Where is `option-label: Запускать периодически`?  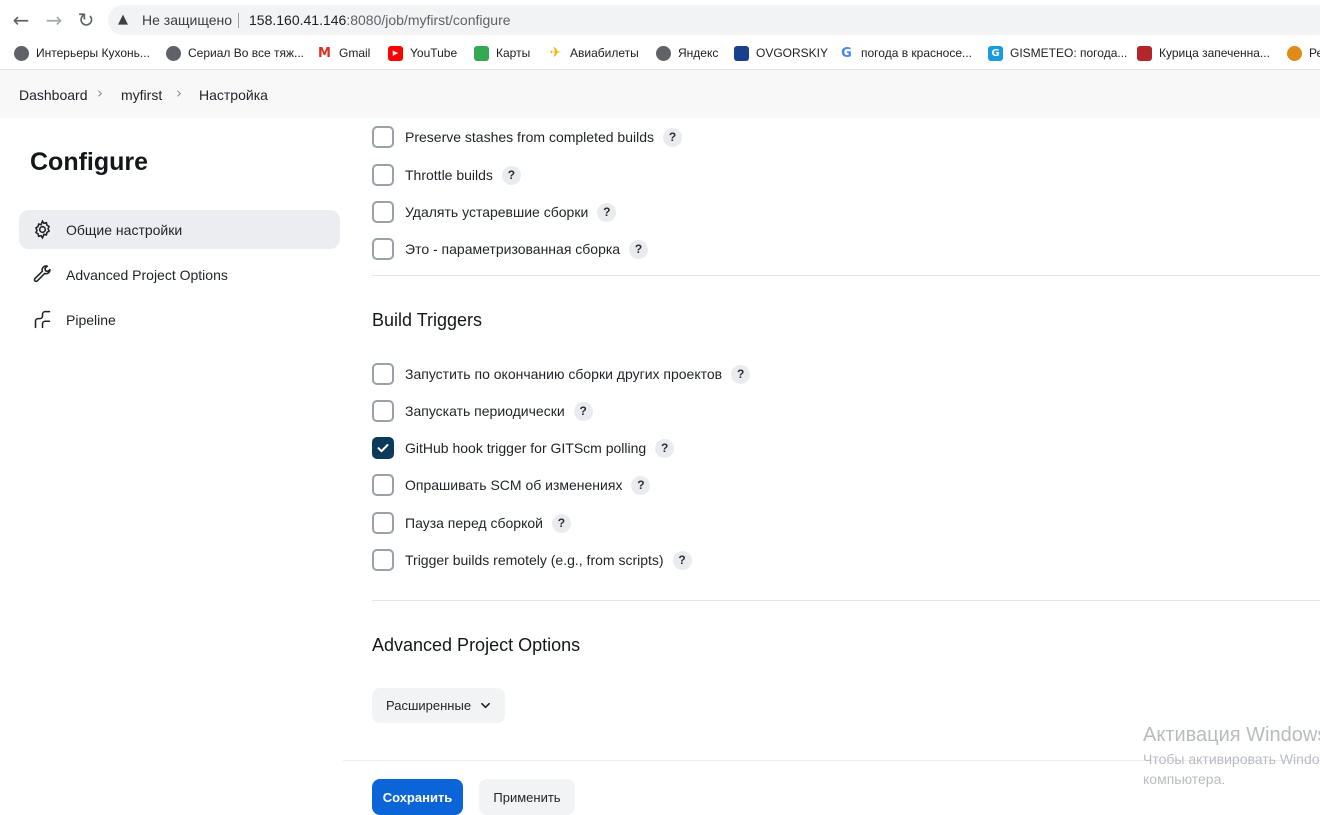
option-label: Запускать периодически is located at coordinates (485, 411).